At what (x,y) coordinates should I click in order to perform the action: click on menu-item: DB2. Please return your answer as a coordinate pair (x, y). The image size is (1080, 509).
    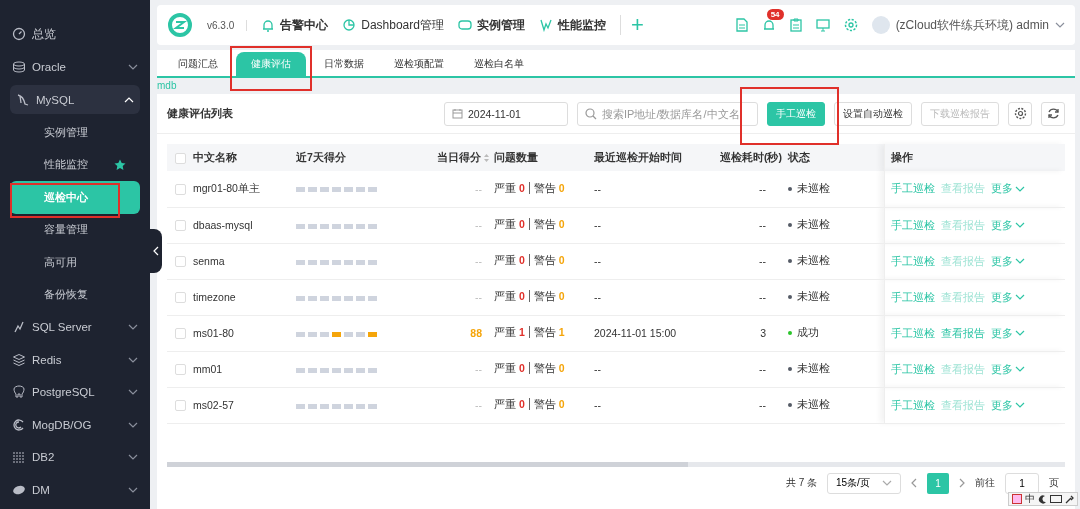
    Looking at the image, I should click on (75, 457).